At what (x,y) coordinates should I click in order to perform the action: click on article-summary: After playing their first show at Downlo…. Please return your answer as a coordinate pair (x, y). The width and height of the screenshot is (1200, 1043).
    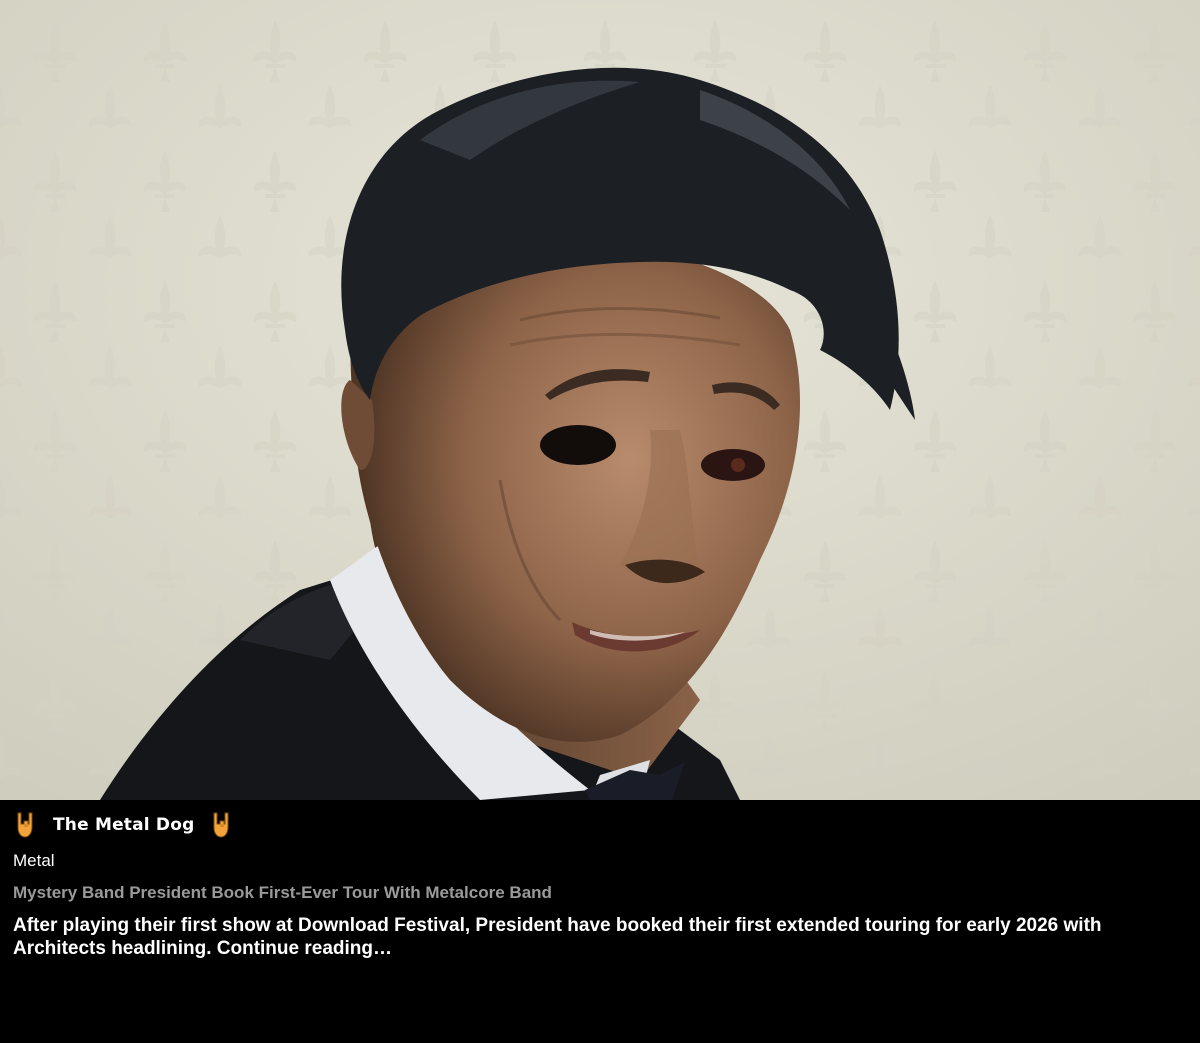
    Looking at the image, I should click on (588, 937).